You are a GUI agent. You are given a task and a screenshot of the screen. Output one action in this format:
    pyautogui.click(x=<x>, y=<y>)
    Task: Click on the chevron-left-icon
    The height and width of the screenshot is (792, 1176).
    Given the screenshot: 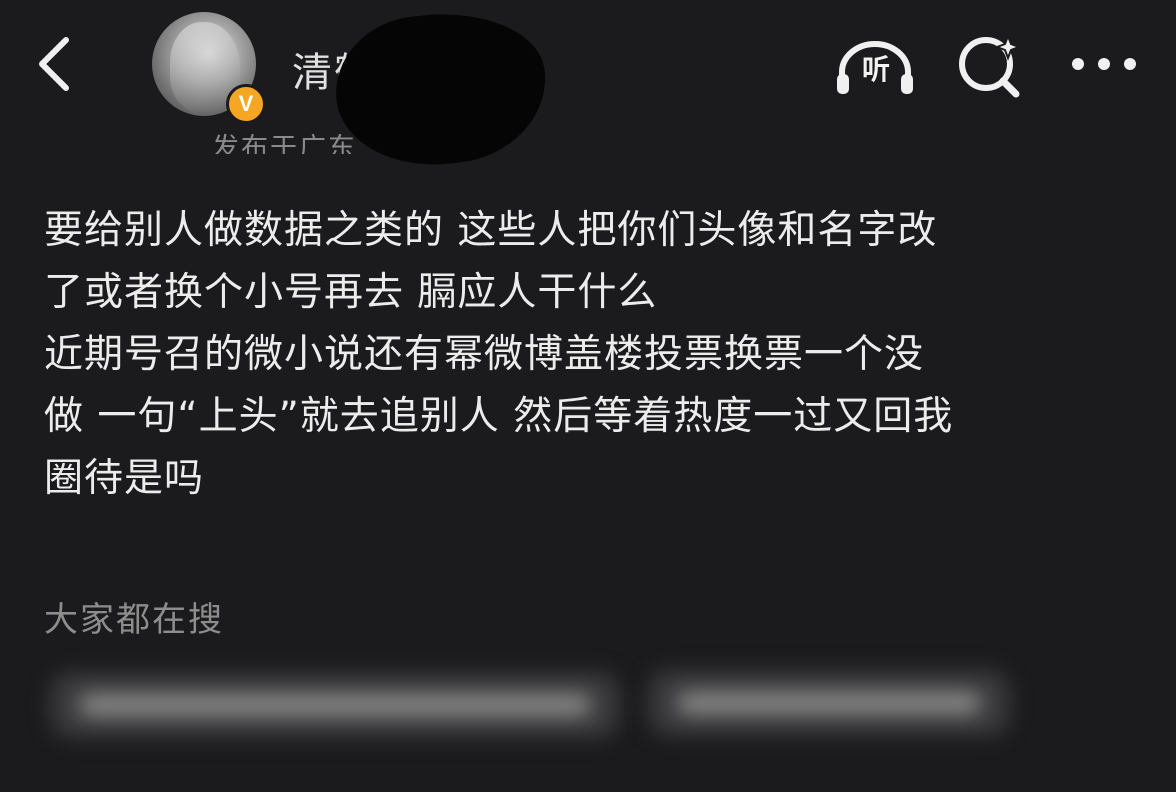 What is the action you would take?
    pyautogui.click(x=54, y=64)
    